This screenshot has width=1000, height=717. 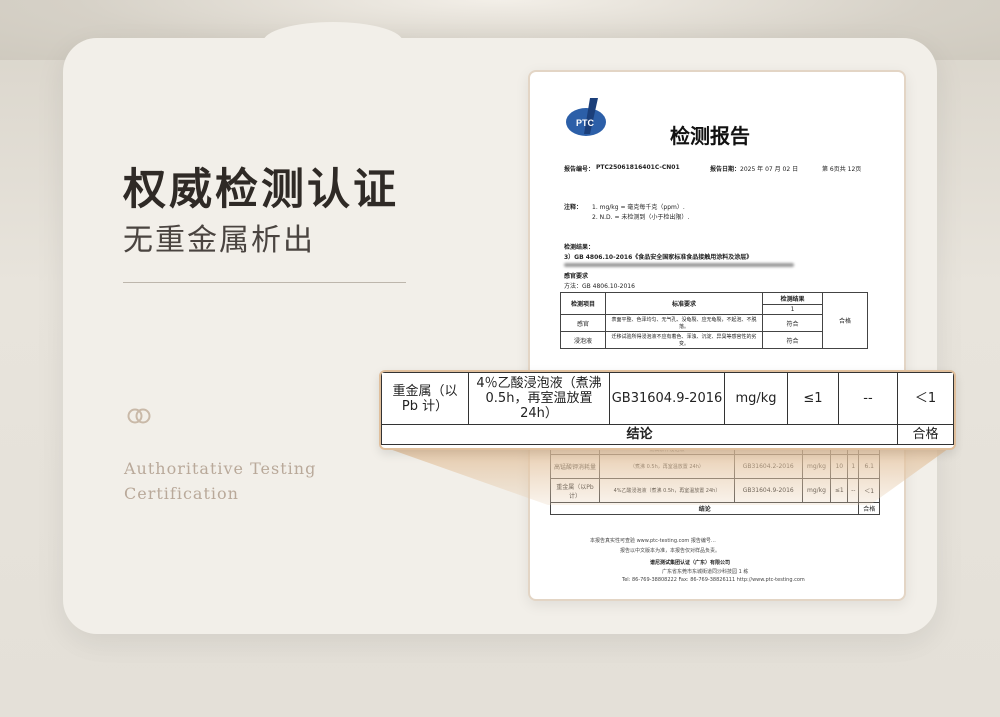 I want to click on cell: GB31604.9-2016, so click(x=768, y=490).